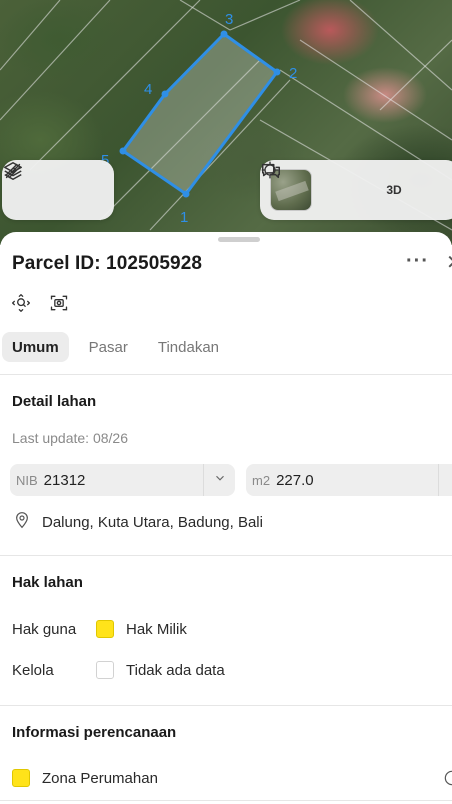  What do you see at coordinates (188, 347) in the screenshot?
I see `tab-tindakan: Tindakan` at bounding box center [188, 347].